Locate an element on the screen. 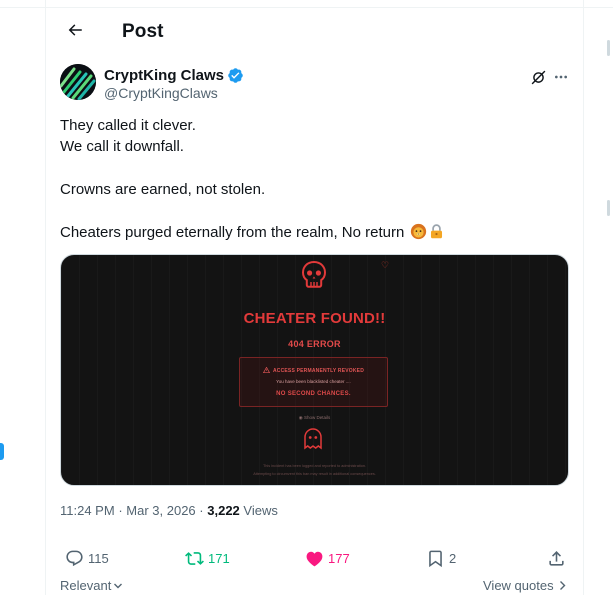  image-error-code: 404 ERROR is located at coordinates (314, 344).